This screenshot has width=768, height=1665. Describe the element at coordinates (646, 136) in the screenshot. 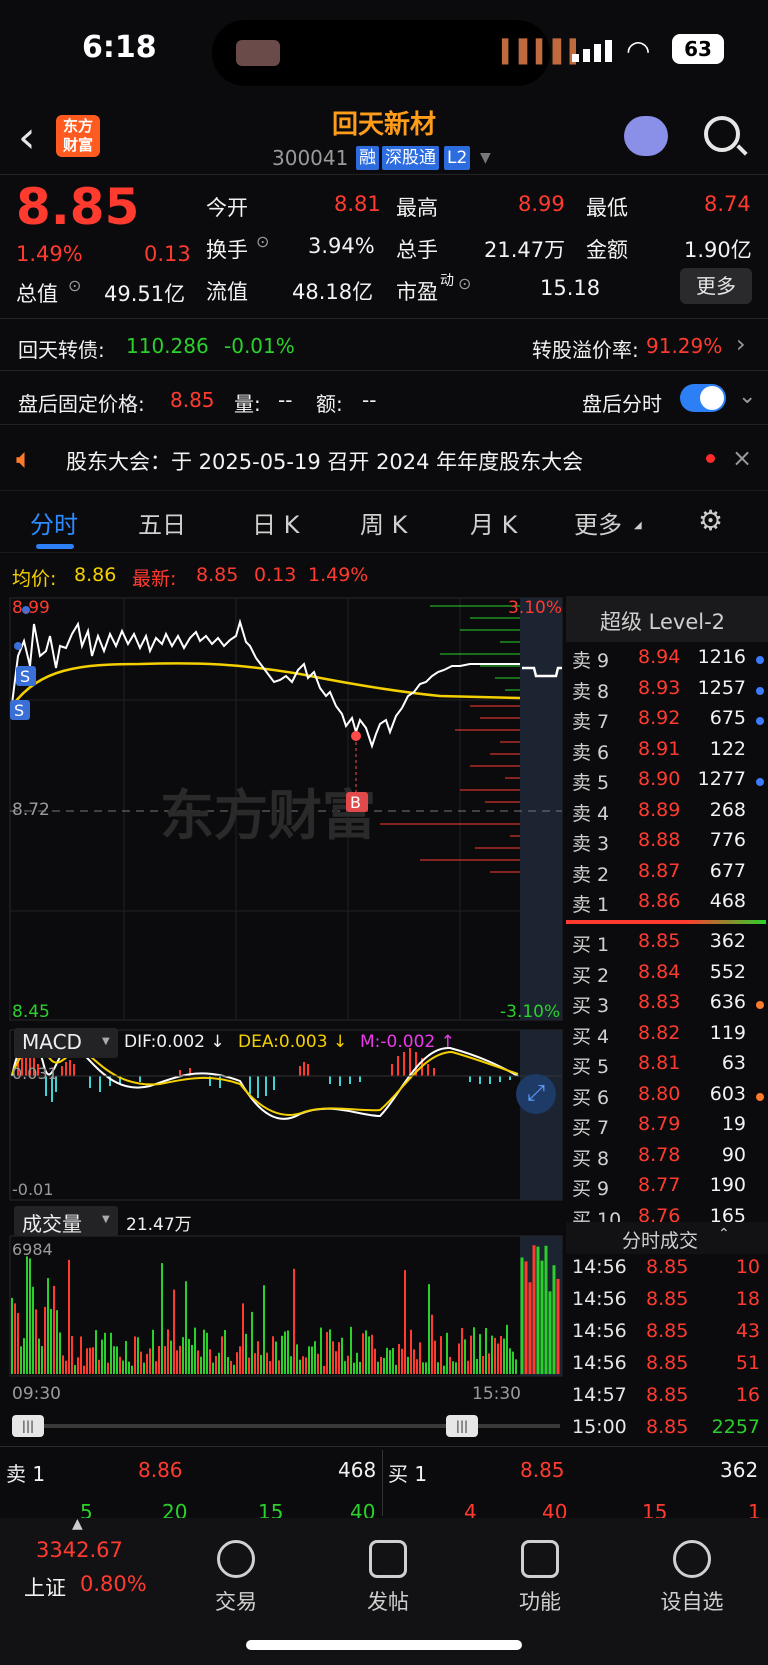

I see `assistant-robot-icon` at that location.